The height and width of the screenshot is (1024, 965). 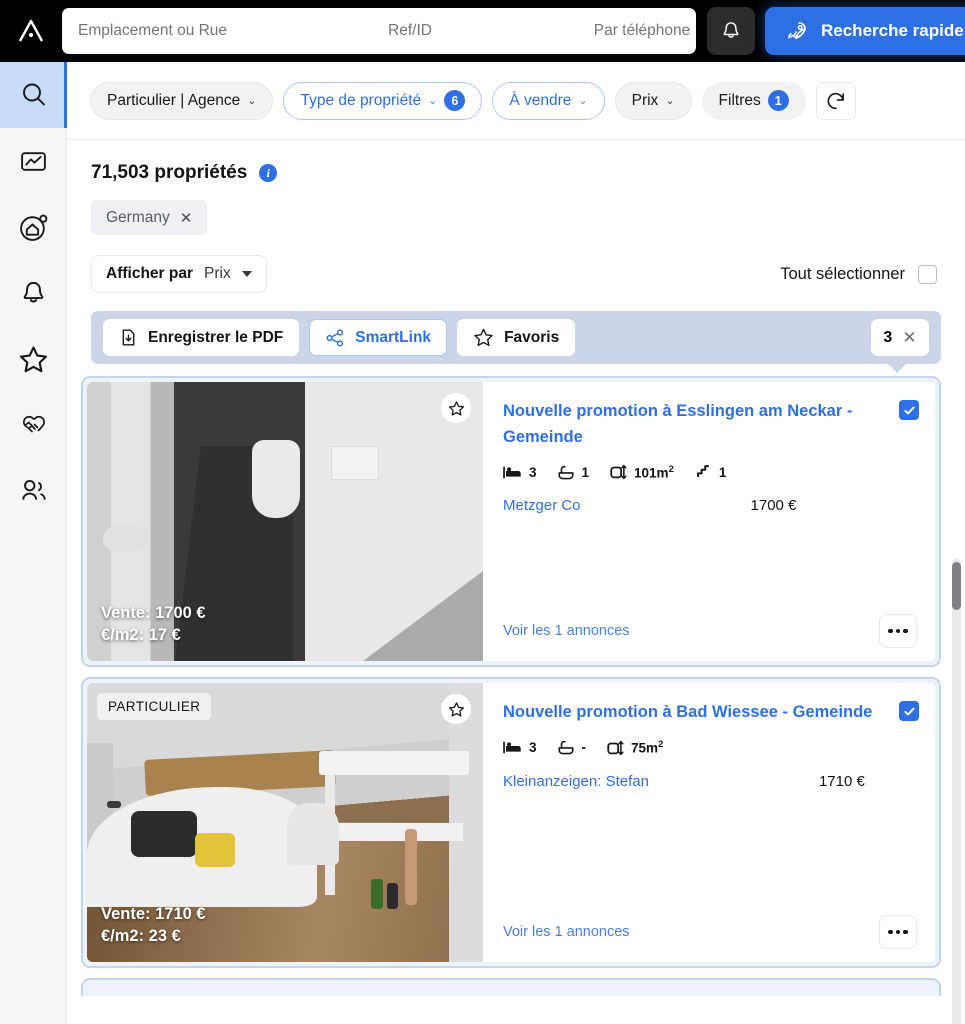 What do you see at coordinates (739, 100) in the screenshot?
I see `filter-chip-more-filters-label: Filtres` at bounding box center [739, 100].